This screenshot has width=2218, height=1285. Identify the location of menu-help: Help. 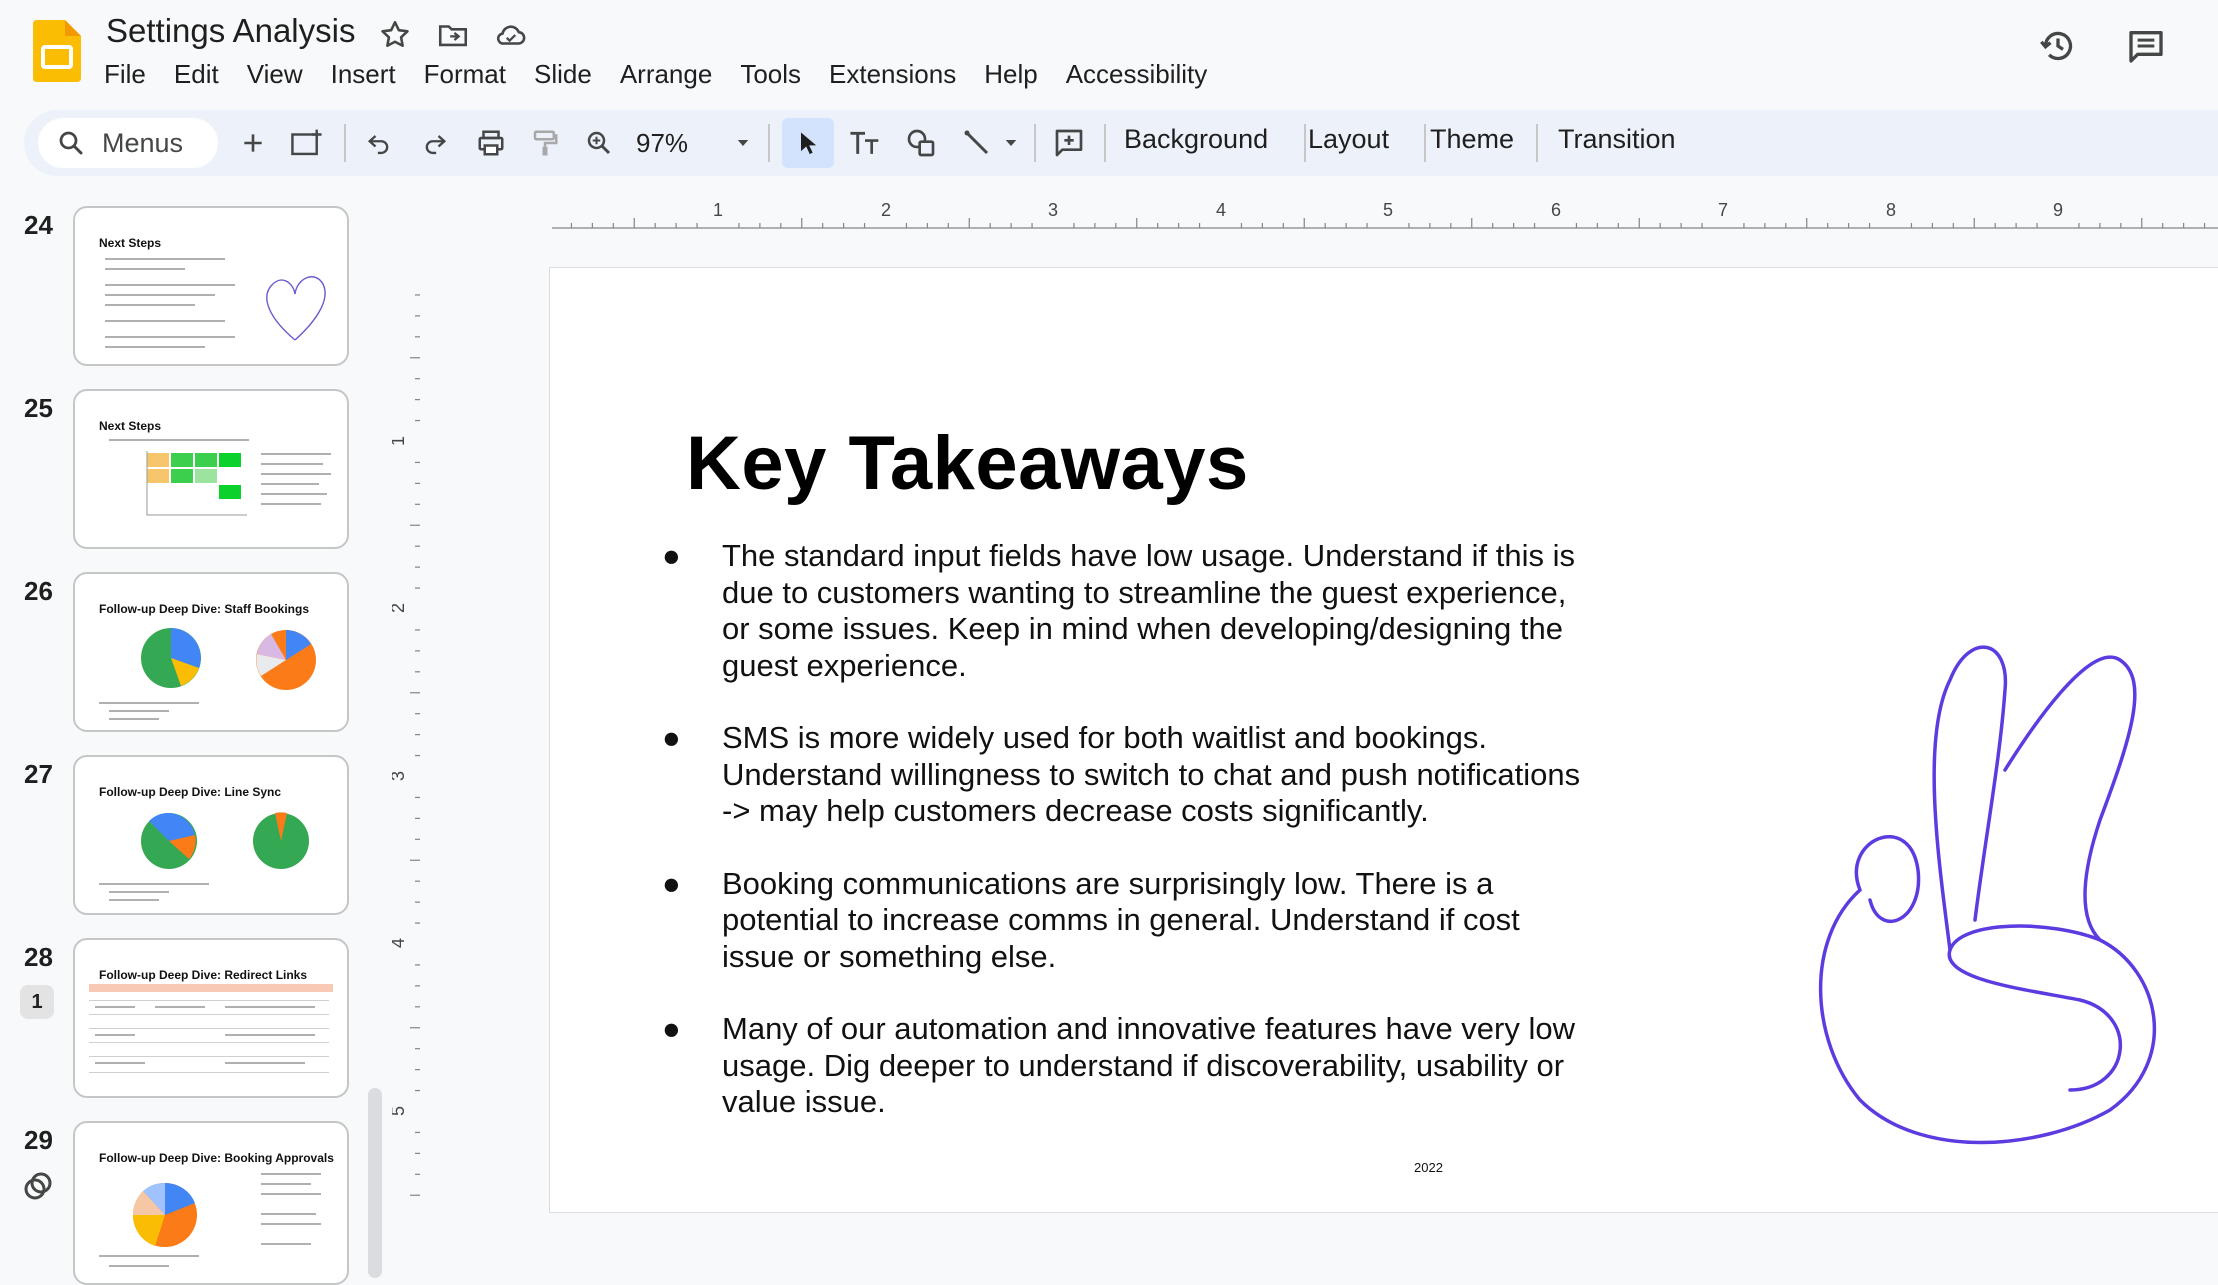
(1010, 74).